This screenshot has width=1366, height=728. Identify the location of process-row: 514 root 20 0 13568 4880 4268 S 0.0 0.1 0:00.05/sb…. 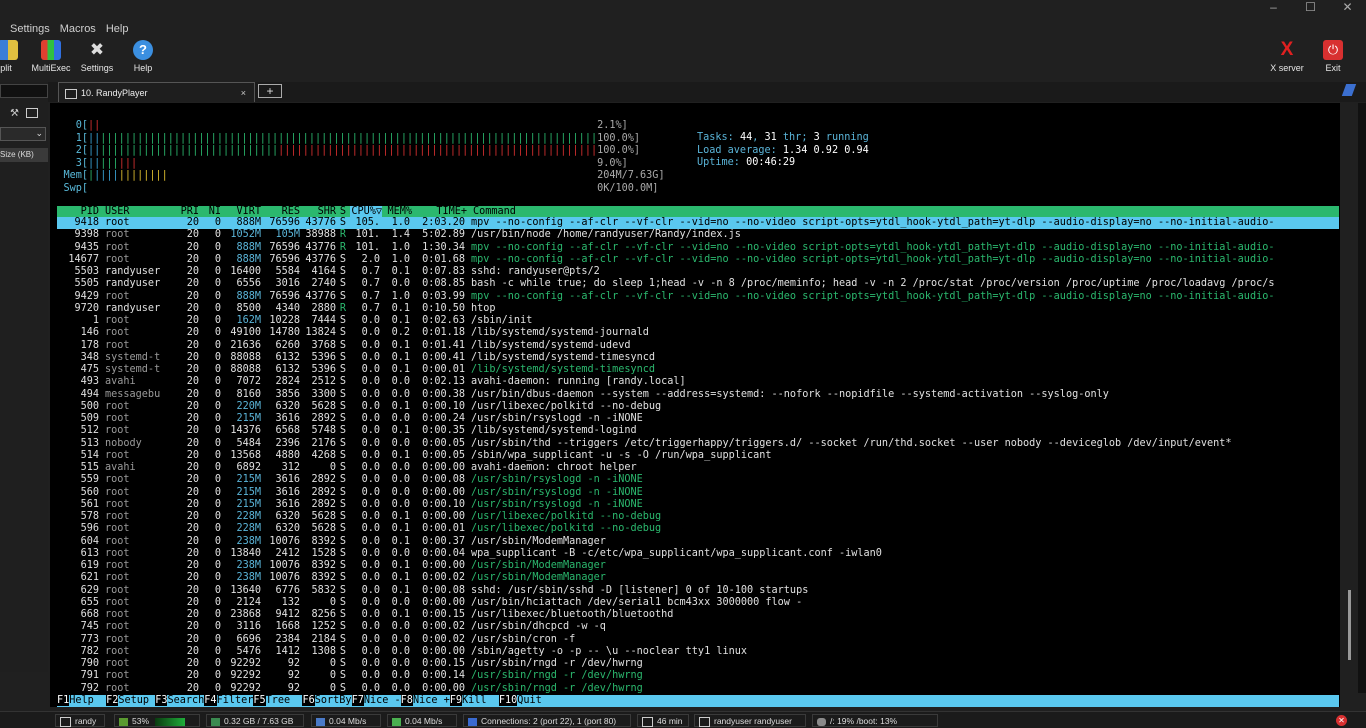
(698, 456).